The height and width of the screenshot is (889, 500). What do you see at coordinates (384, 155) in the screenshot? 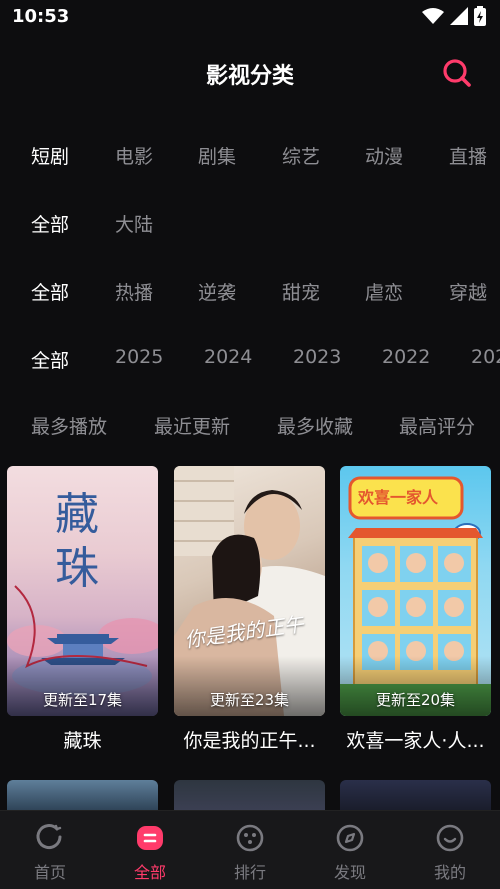
I see `filter-category-item: 动漫` at bounding box center [384, 155].